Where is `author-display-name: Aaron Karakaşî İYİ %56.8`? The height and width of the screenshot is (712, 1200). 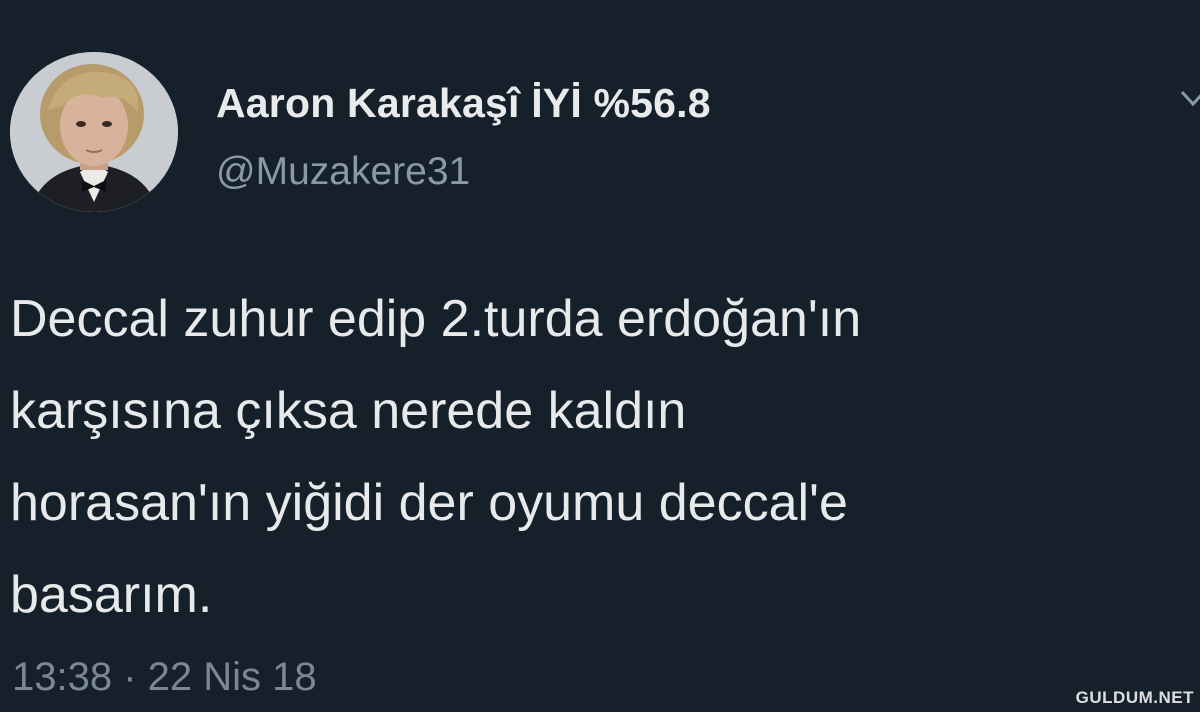
author-display-name: Aaron Karakaşî İYİ %56.8 is located at coordinates (463, 103).